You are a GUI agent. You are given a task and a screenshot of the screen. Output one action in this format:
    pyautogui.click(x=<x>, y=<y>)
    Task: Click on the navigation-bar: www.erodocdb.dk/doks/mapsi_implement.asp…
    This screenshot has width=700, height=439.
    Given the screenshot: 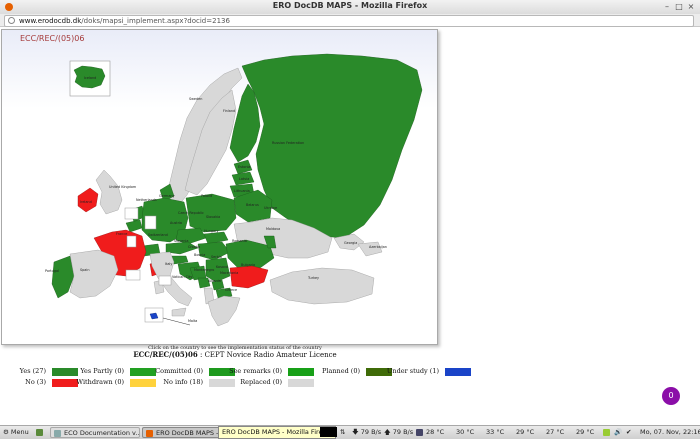 What is the action you would take?
    pyautogui.click(x=350, y=20)
    